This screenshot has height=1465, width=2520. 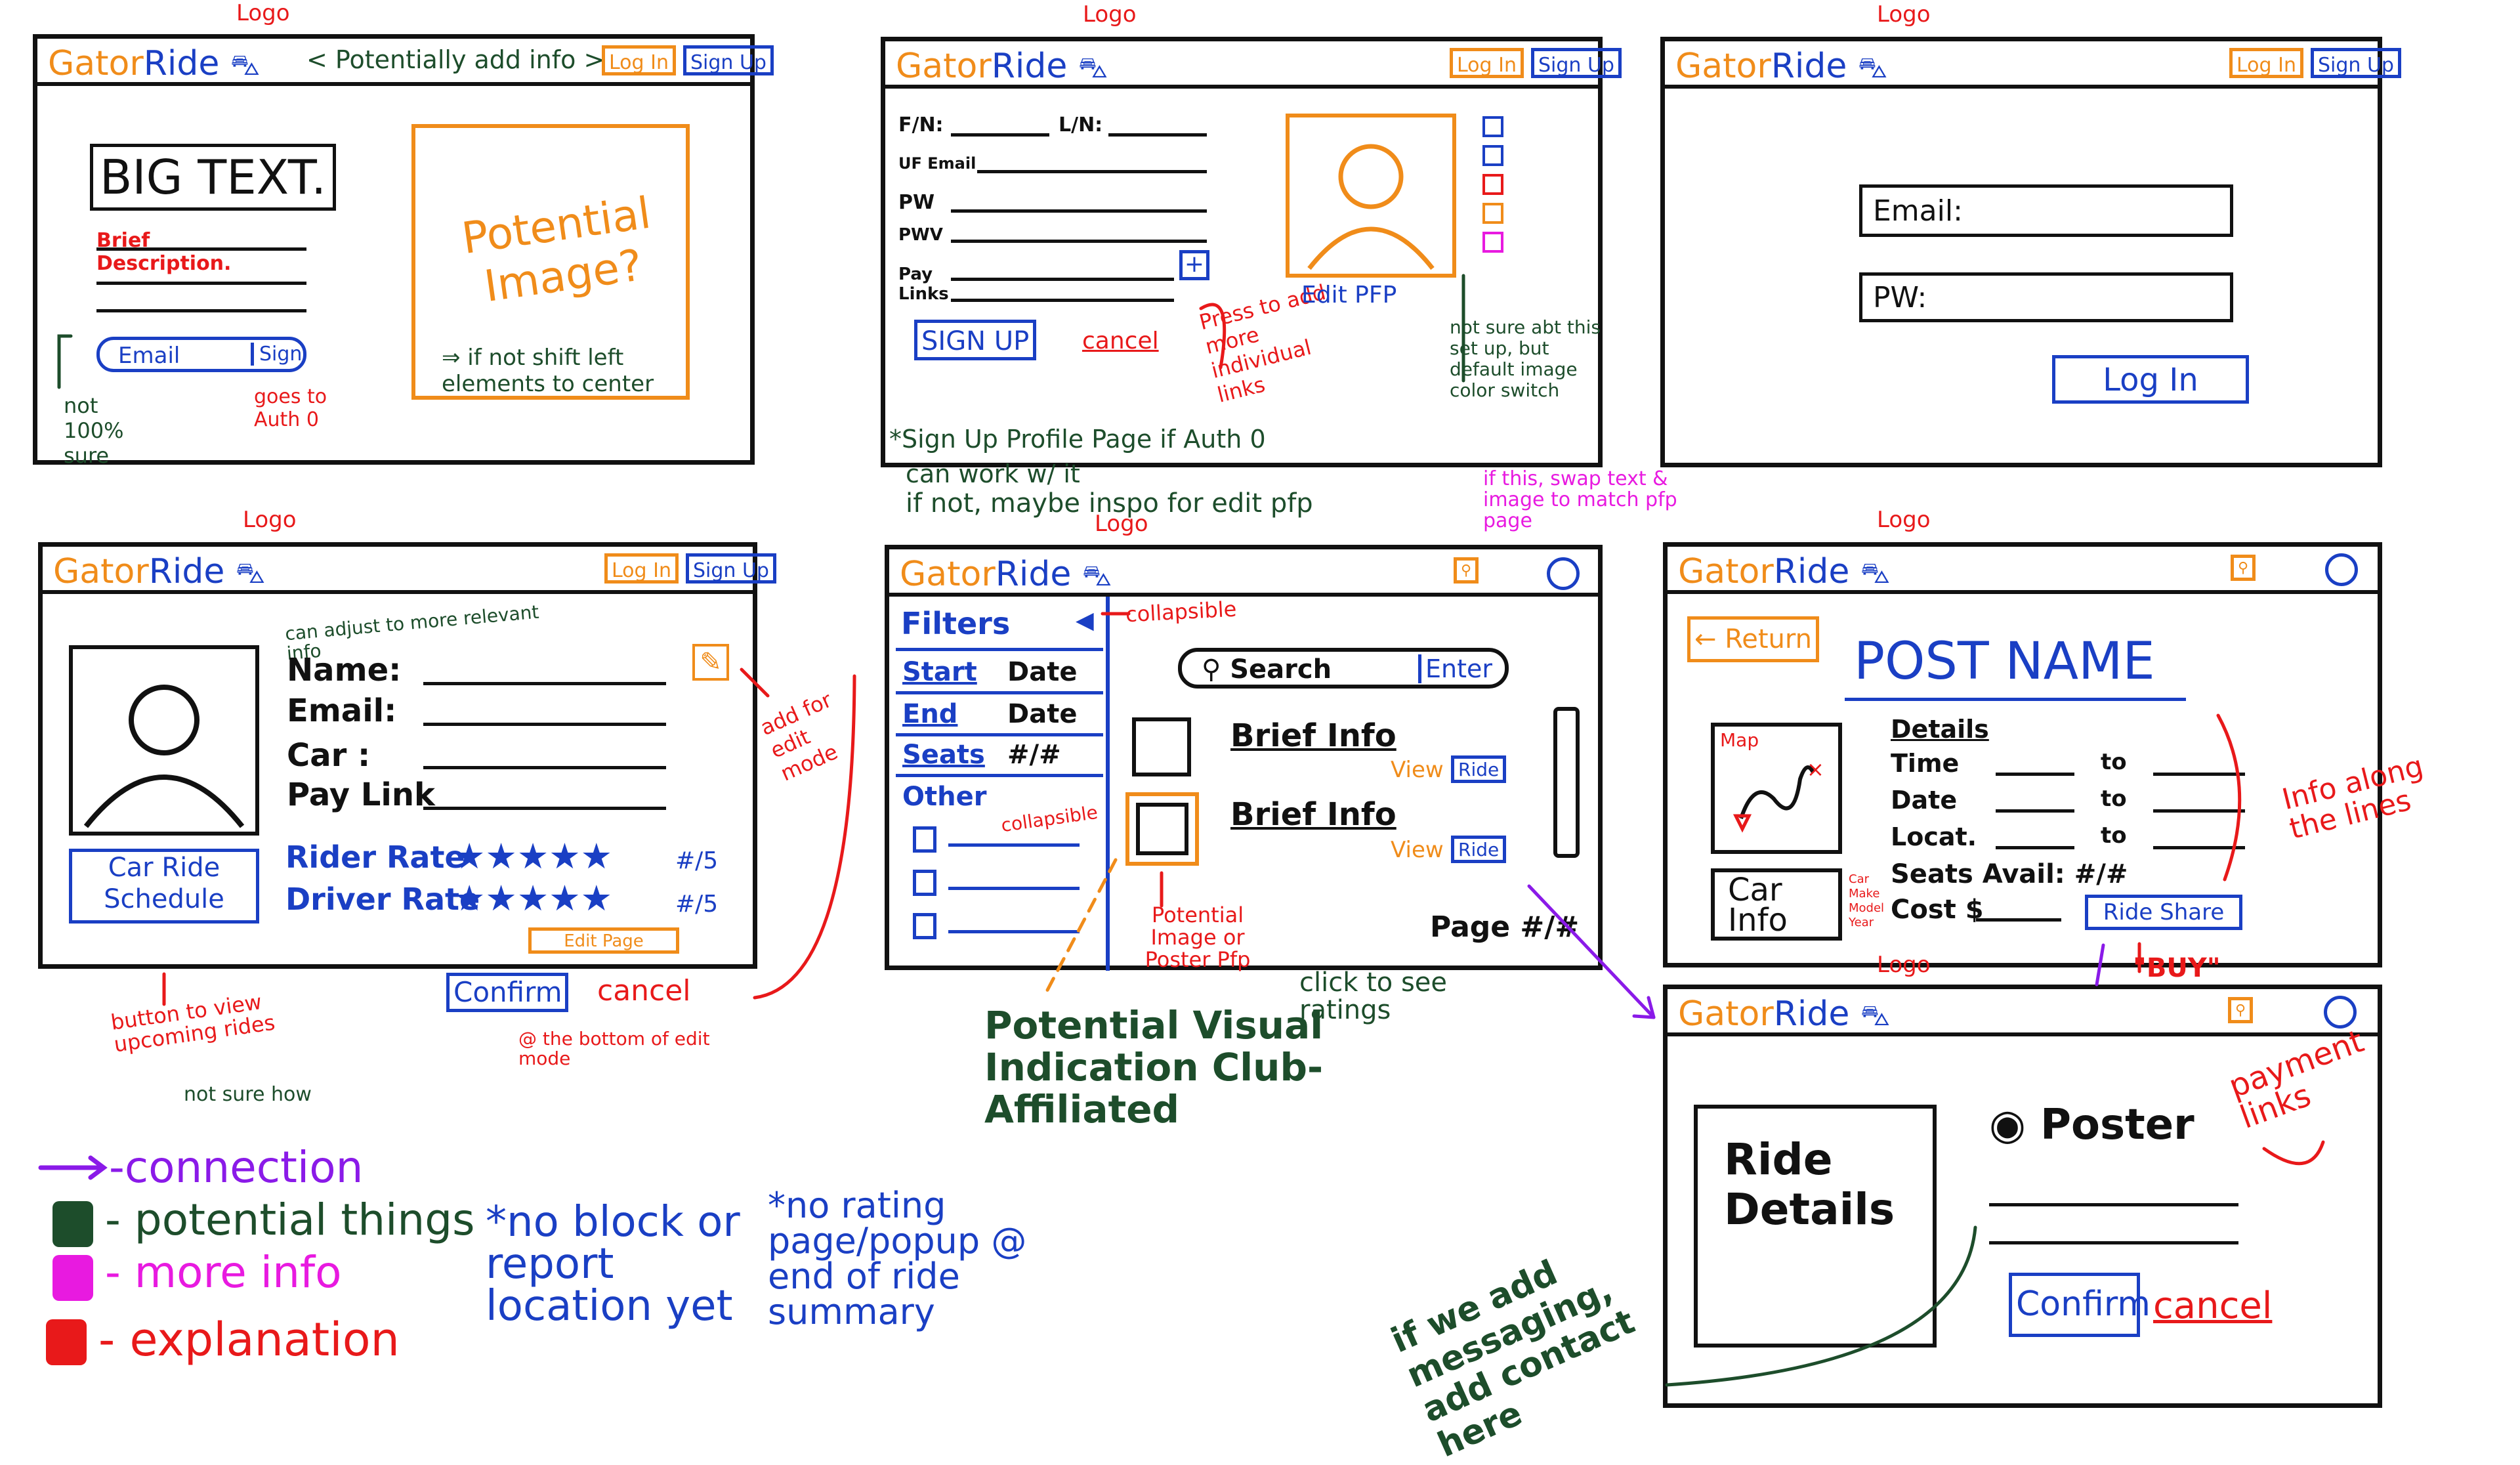 What do you see at coordinates (1753, 639) in the screenshot?
I see `return-button: ← Return` at bounding box center [1753, 639].